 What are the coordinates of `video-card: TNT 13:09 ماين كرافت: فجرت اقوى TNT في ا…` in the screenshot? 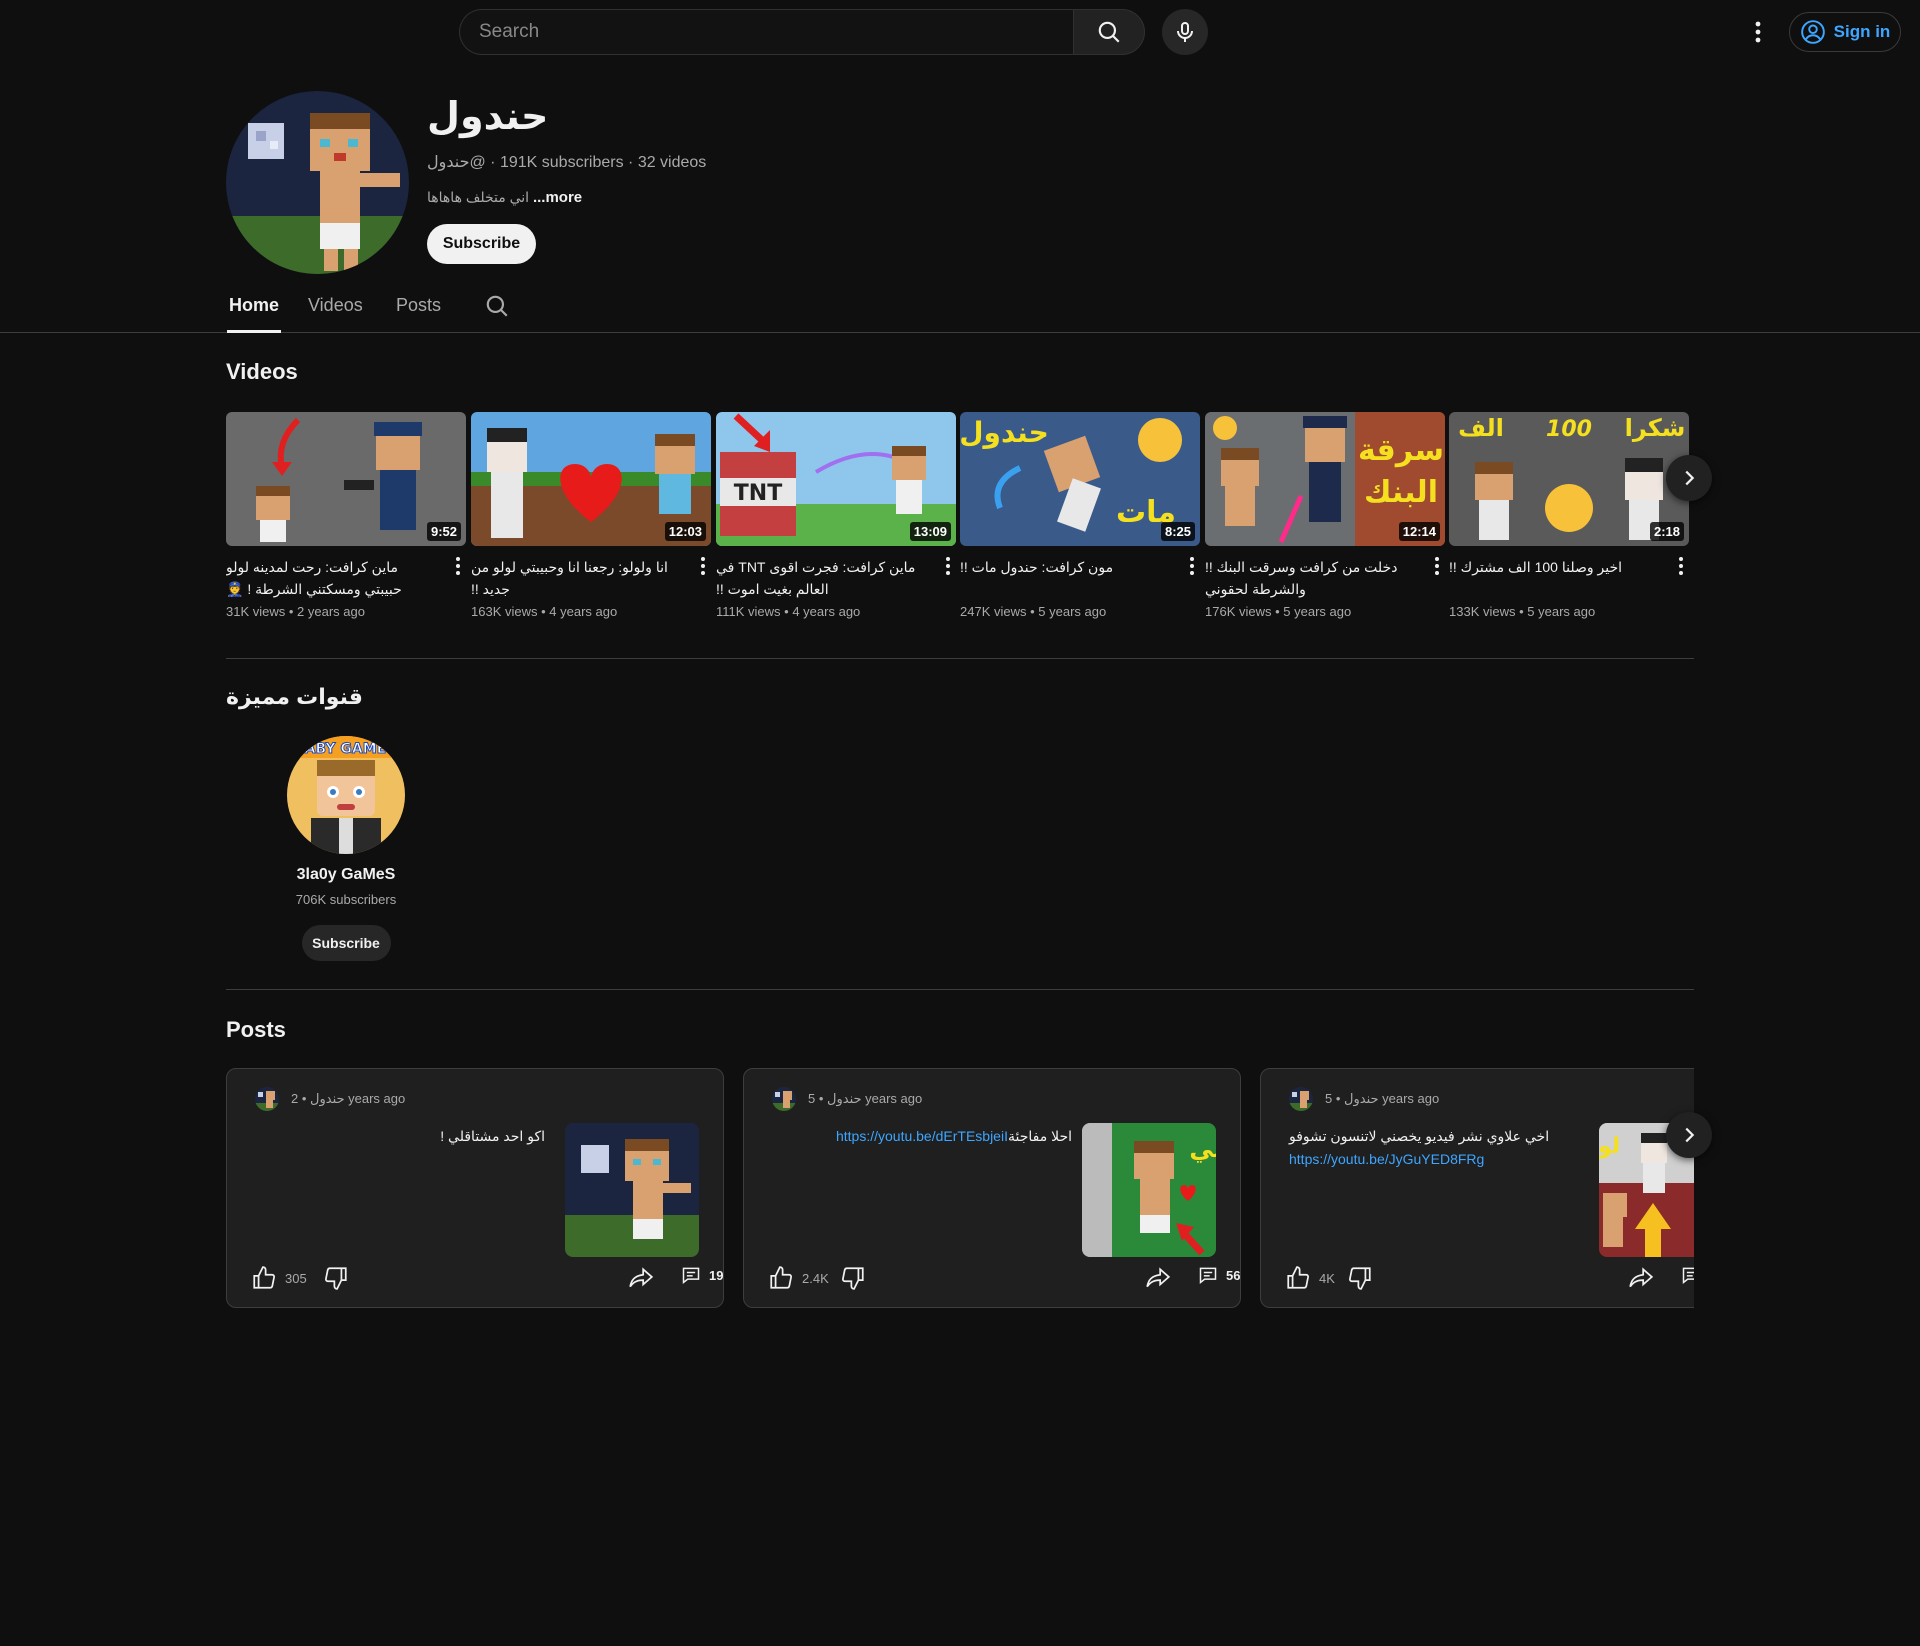 It's located at (836, 515).